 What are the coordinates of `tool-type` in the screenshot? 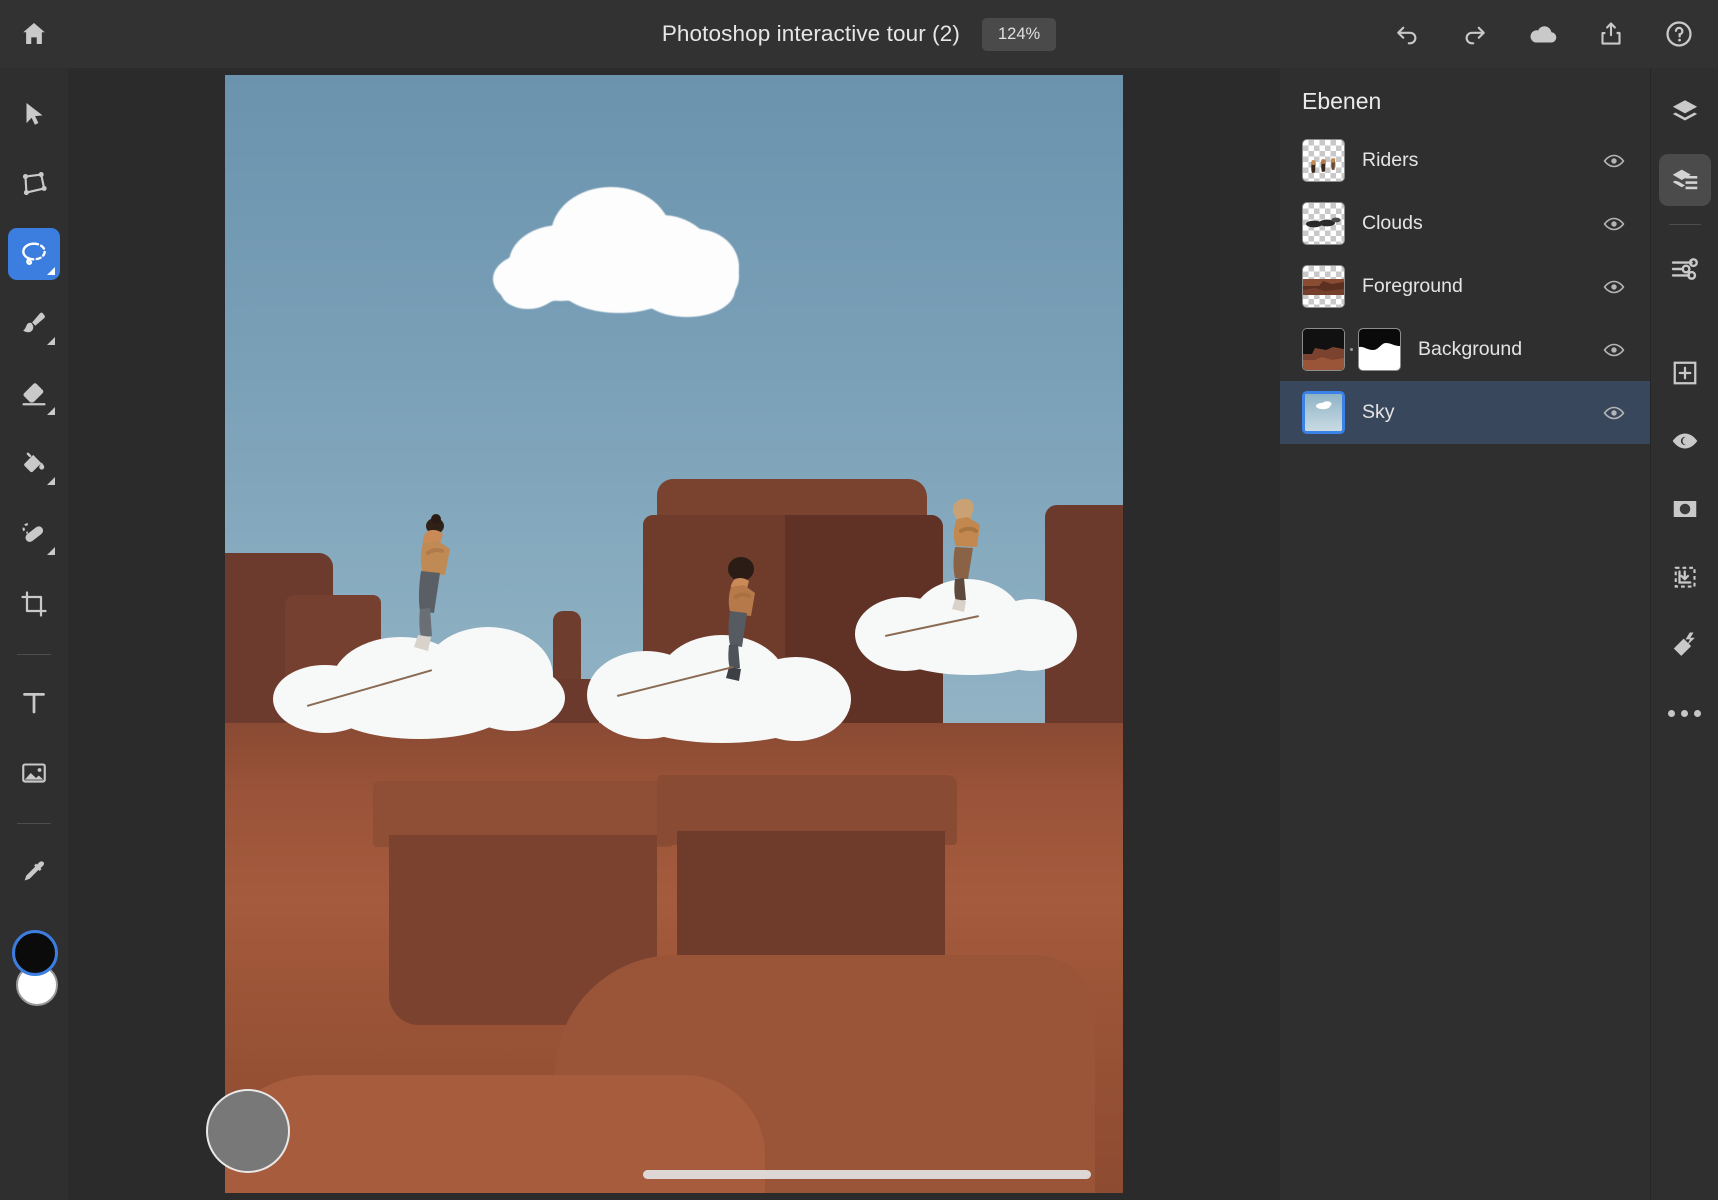 It's located at (34, 703).